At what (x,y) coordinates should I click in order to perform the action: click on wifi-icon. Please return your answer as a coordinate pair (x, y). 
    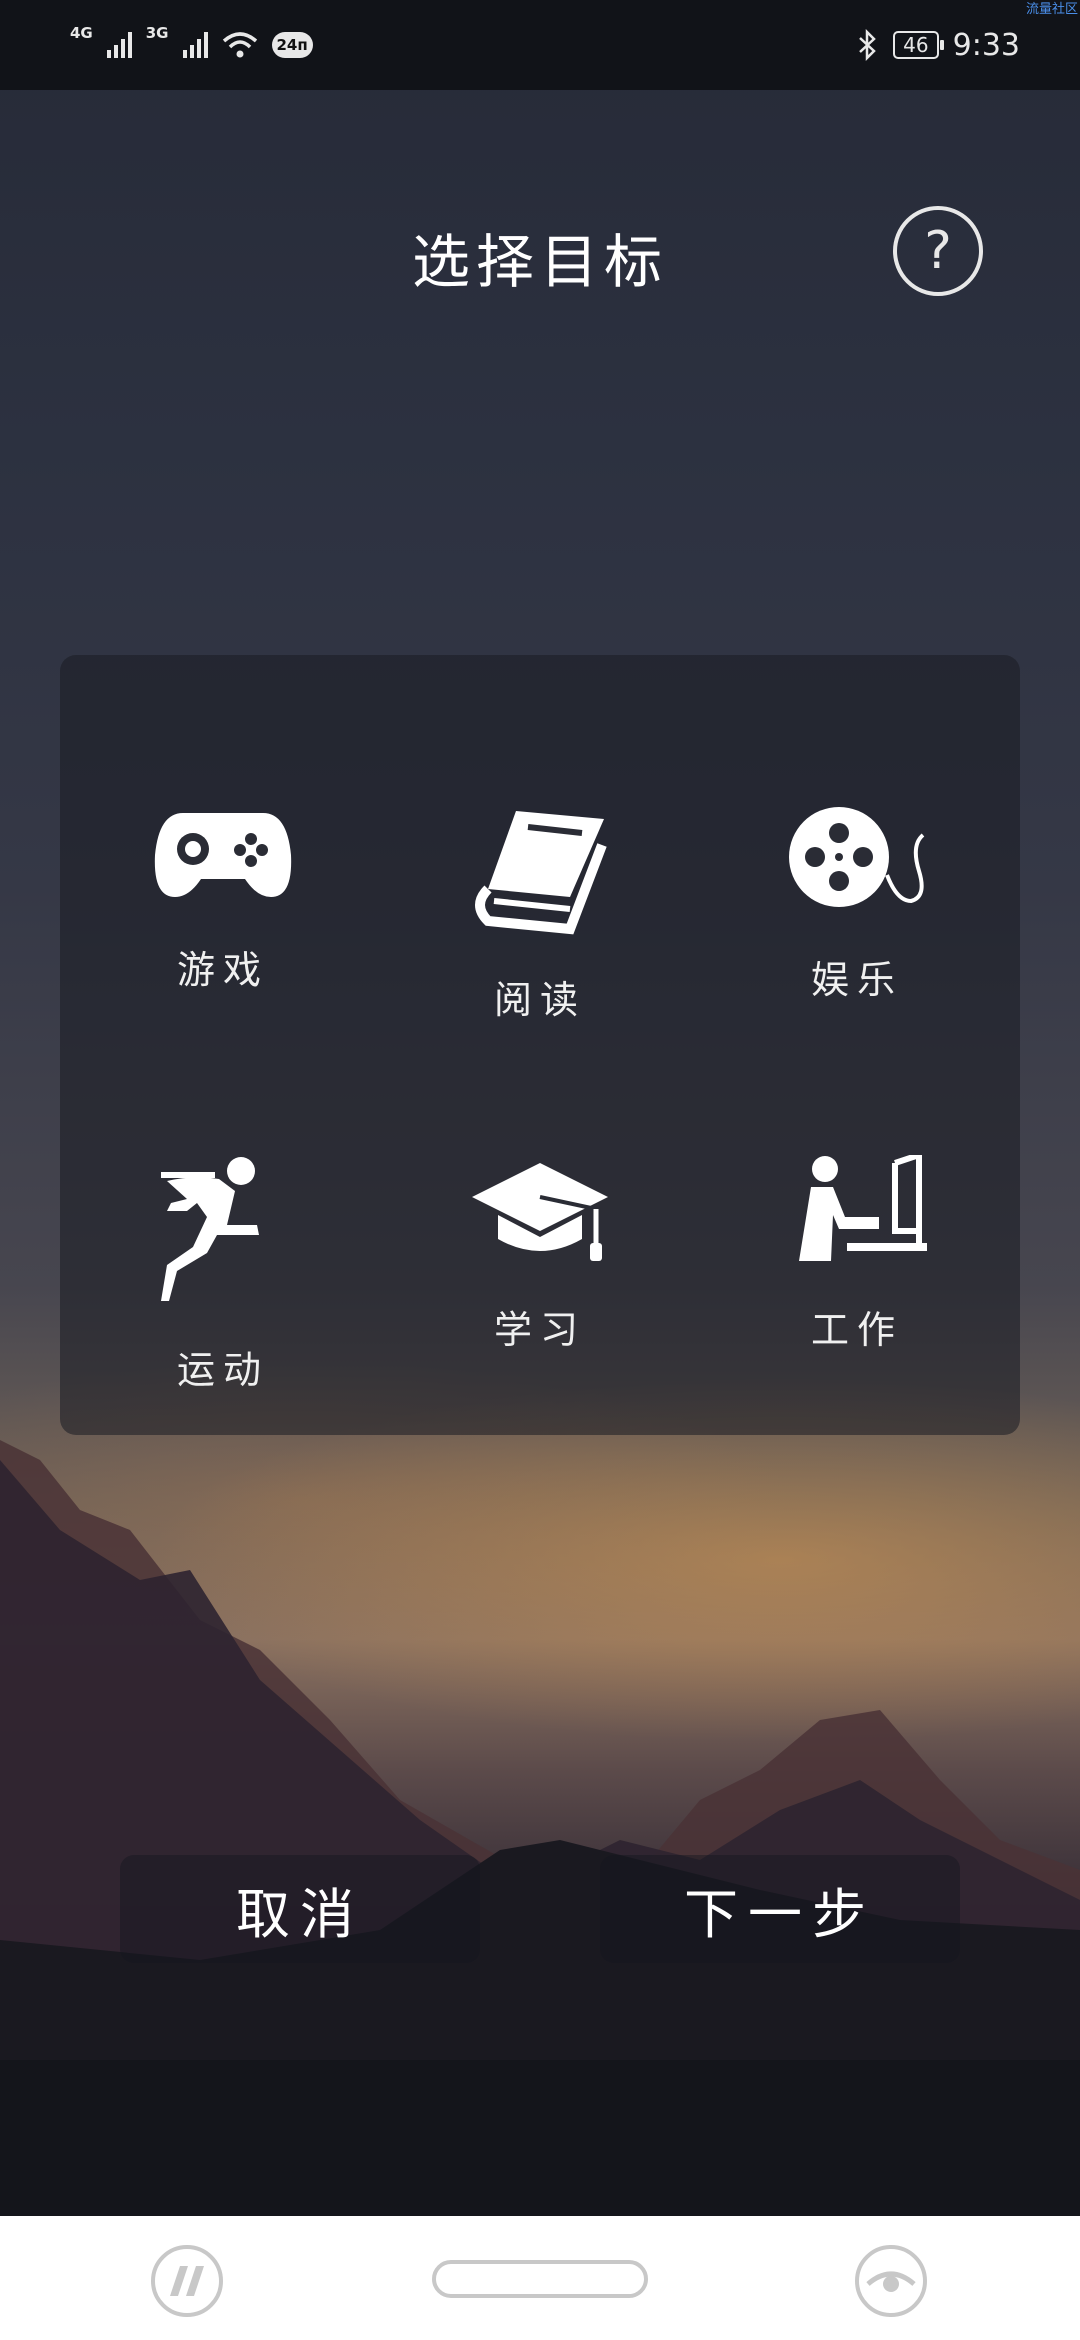
    Looking at the image, I should click on (239, 45).